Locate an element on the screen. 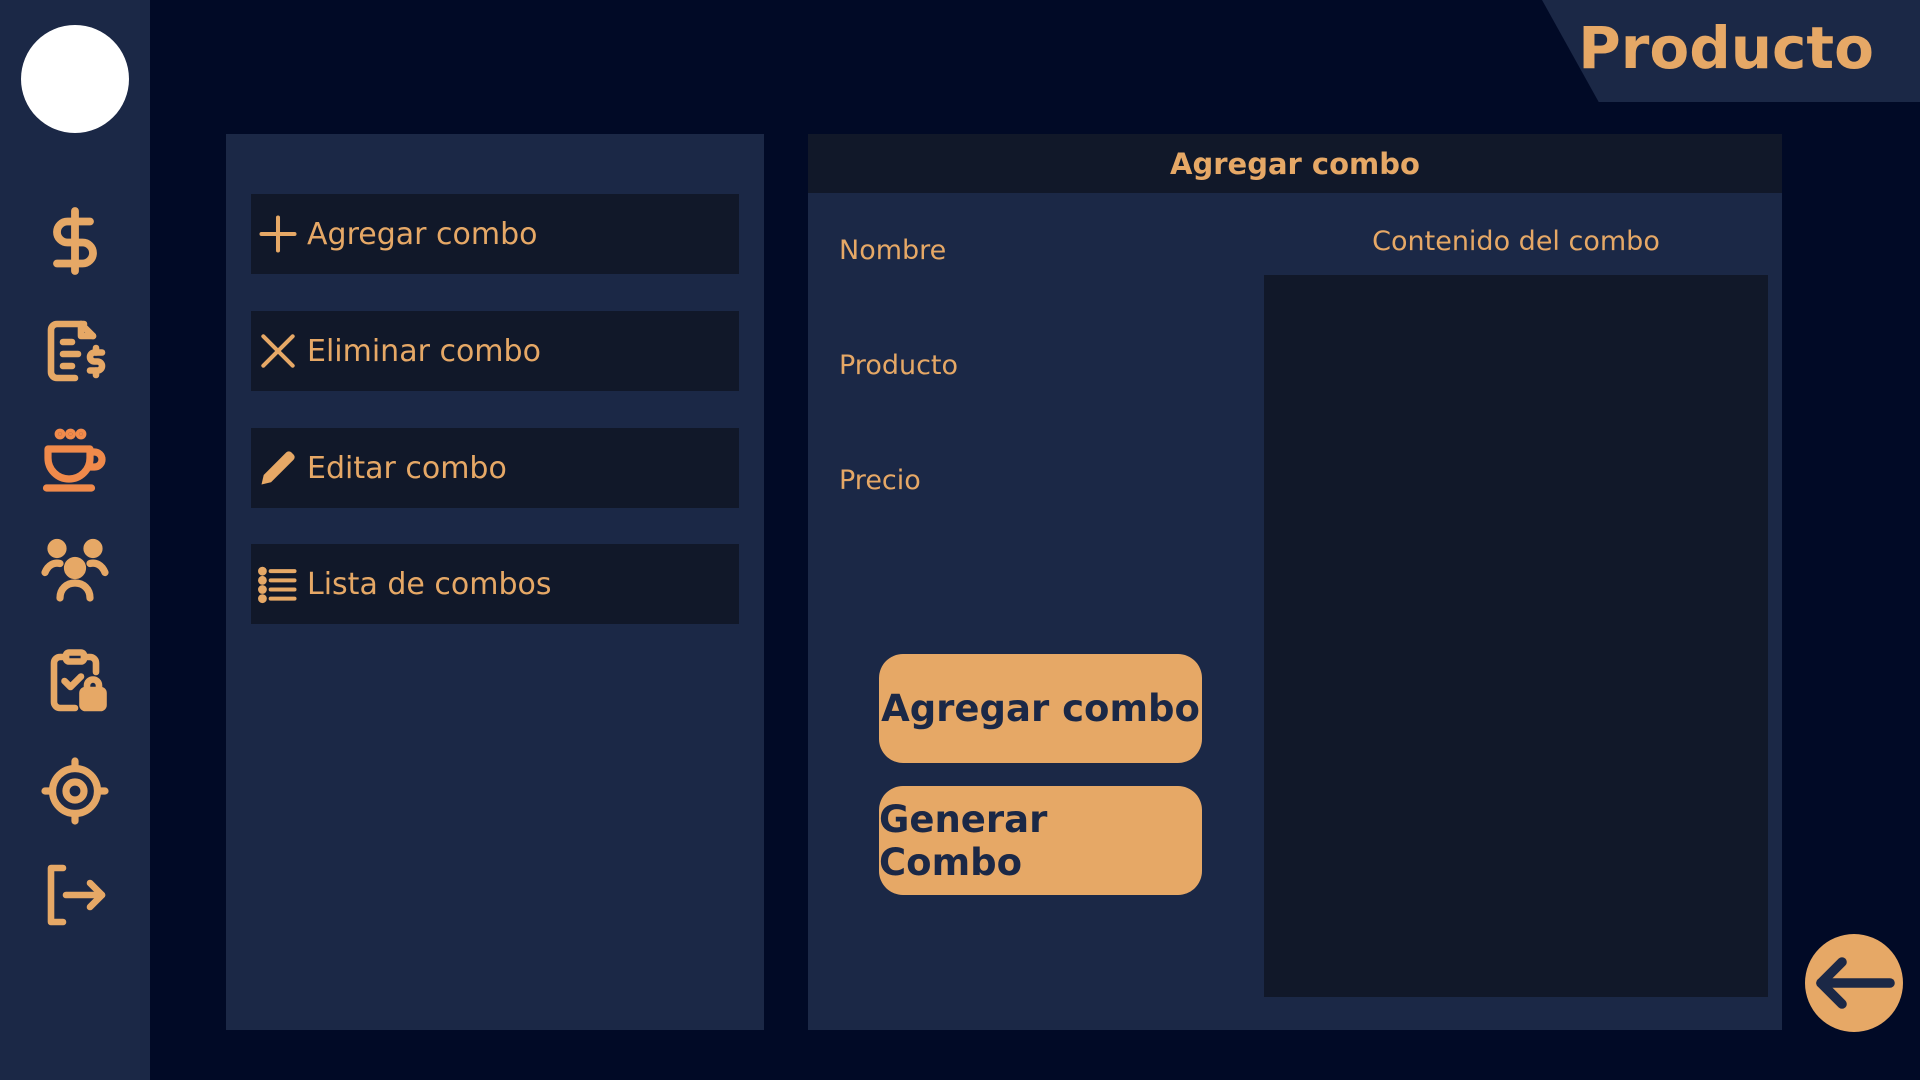 This screenshot has width=1920, height=1080. menu-add-combo-label: Agregar combo is located at coordinates (422, 234).